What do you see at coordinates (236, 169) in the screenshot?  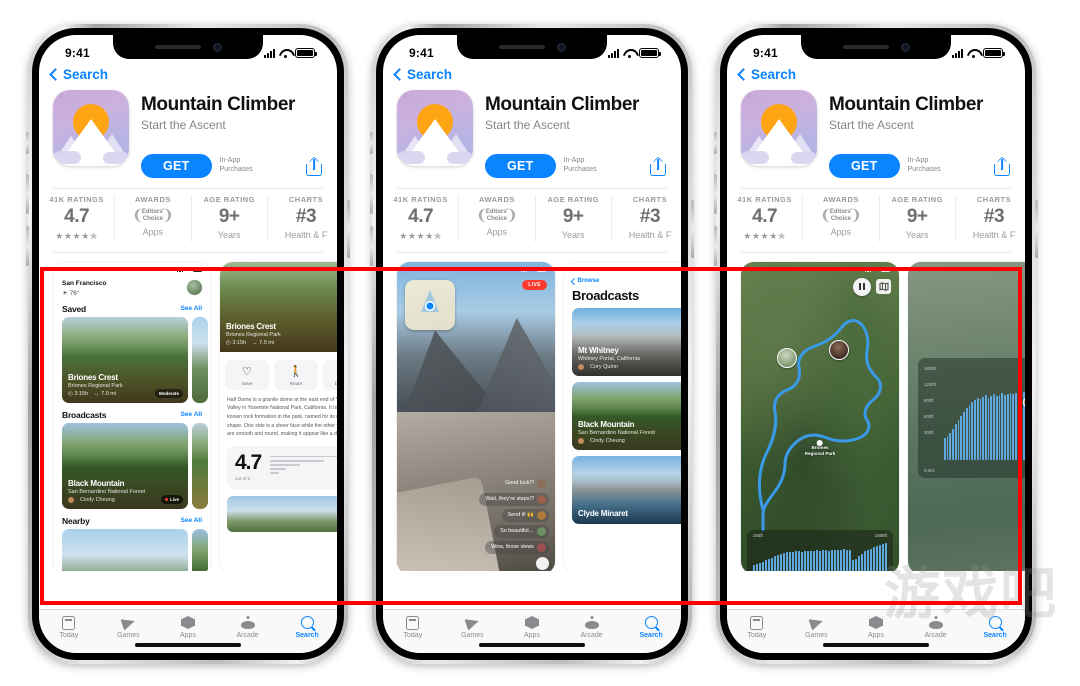 I see `iap-line-2: Purchases` at bounding box center [236, 169].